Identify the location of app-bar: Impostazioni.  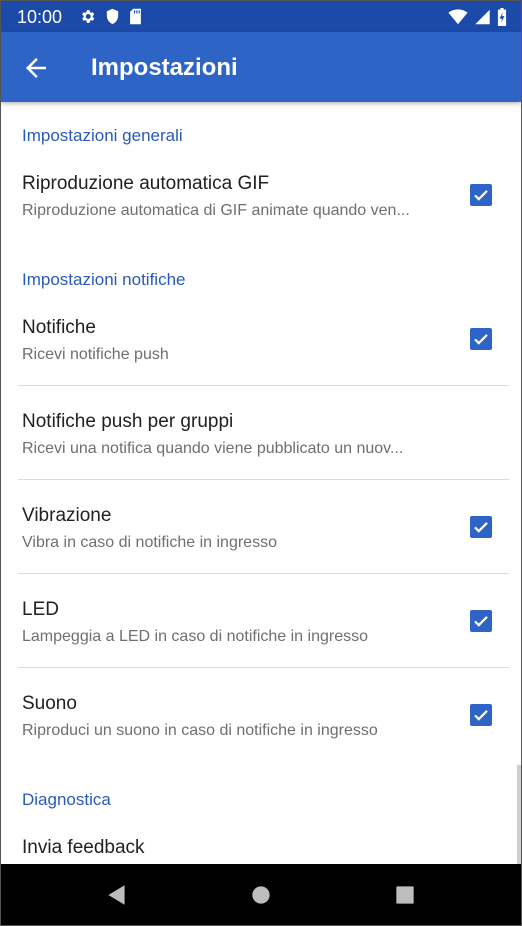
(261, 67).